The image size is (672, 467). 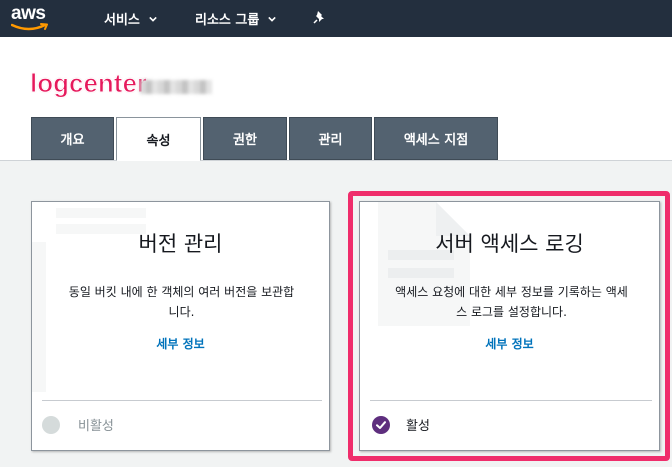 What do you see at coordinates (180, 244) in the screenshot?
I see `versioning-title: 버전 관리` at bounding box center [180, 244].